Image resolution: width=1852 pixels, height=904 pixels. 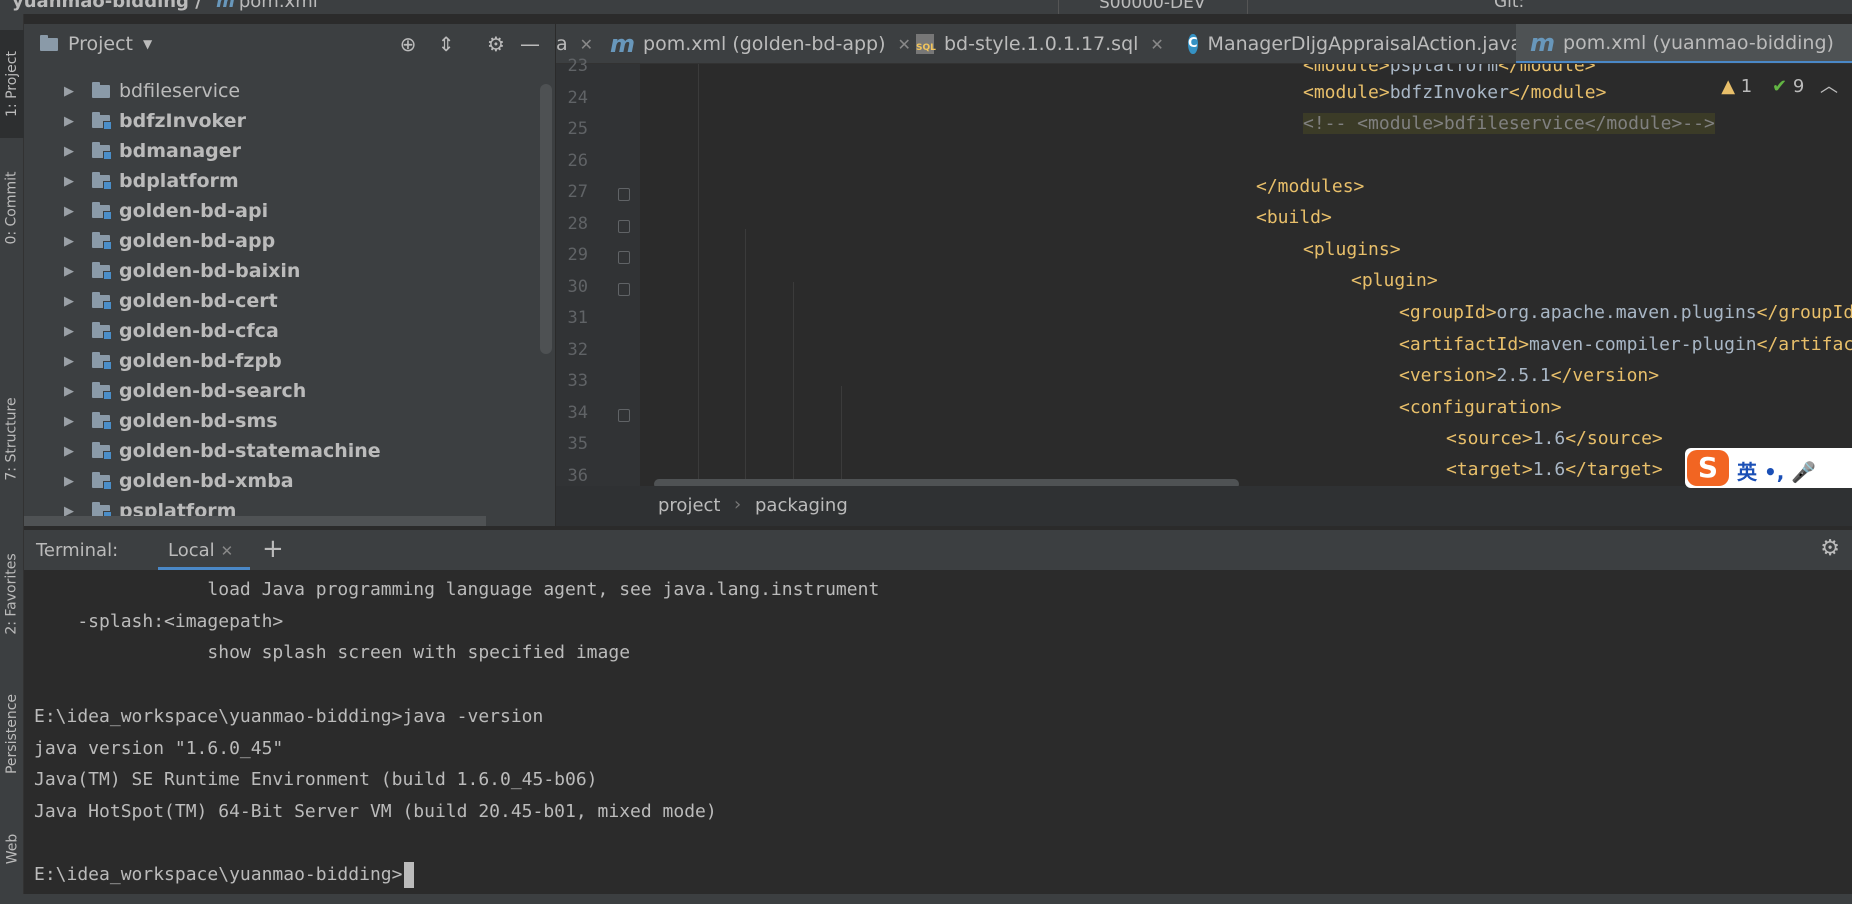 What do you see at coordinates (281, 241) in the screenshot?
I see `tree-item: ▶ golden-bd-app` at bounding box center [281, 241].